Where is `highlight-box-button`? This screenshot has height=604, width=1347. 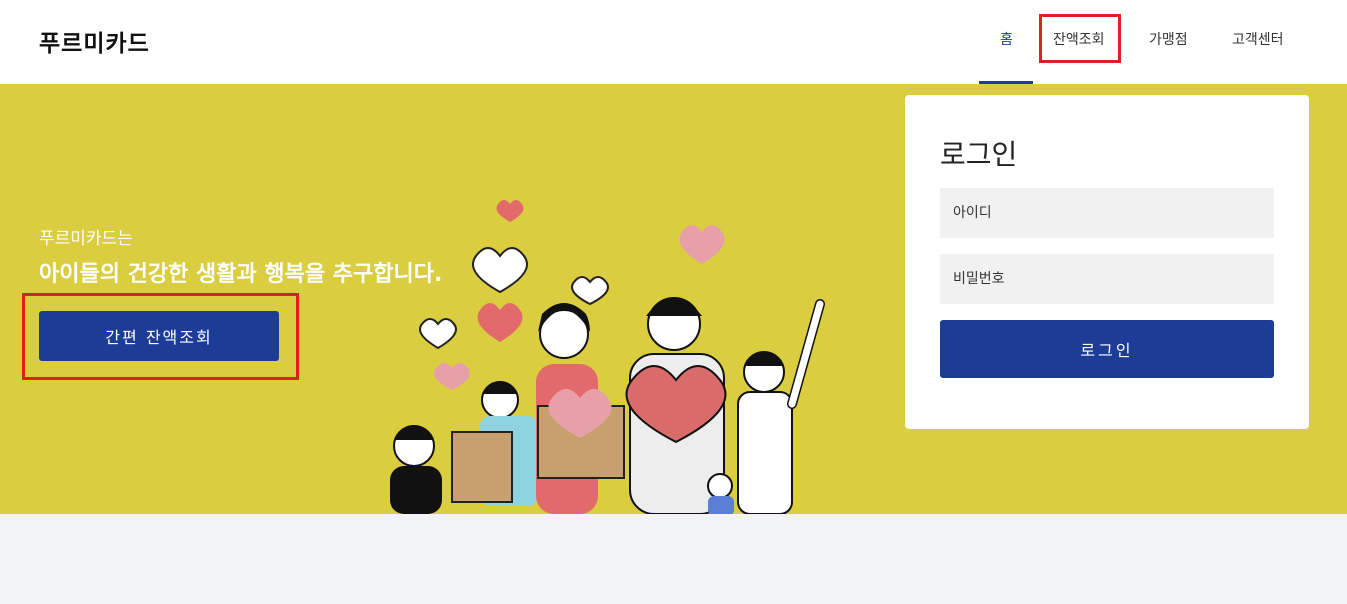
highlight-box-button is located at coordinates (160, 336).